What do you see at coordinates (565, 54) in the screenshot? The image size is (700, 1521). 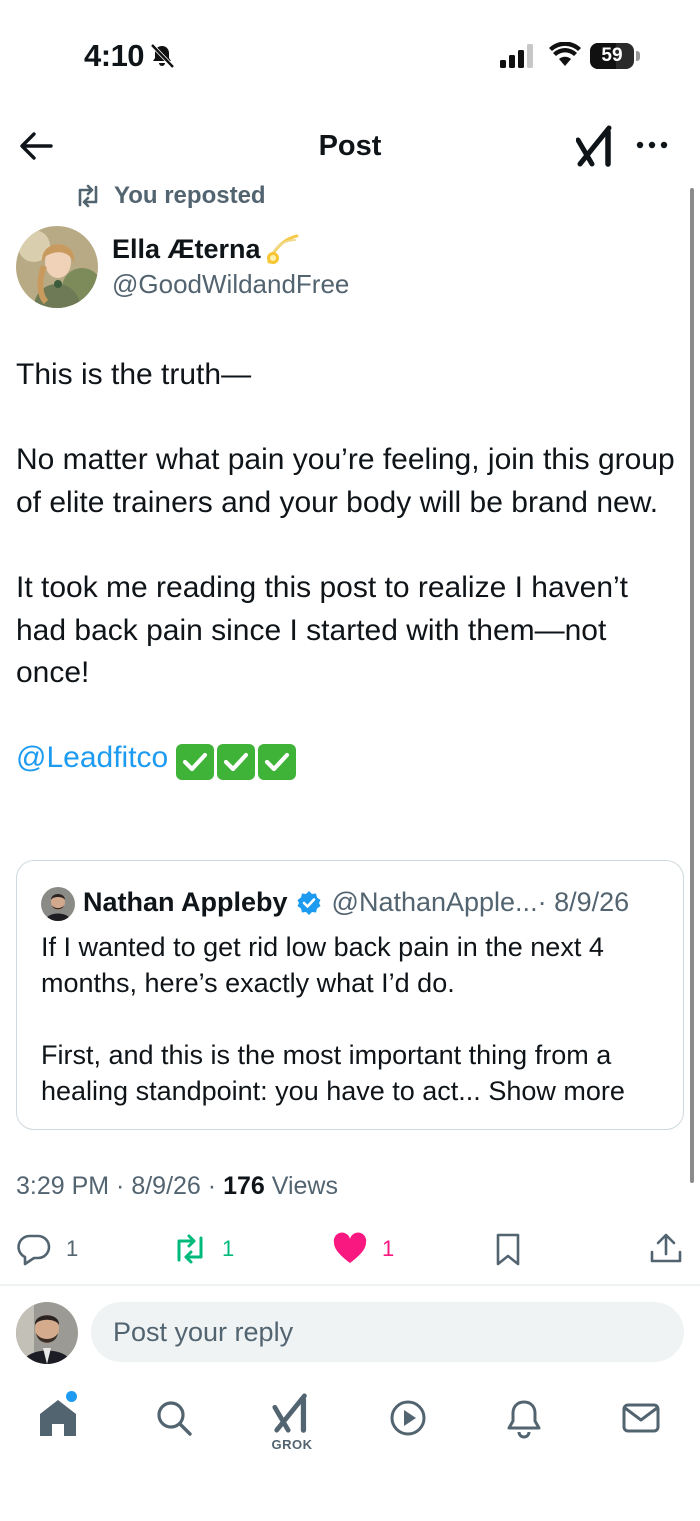 I see `wifi-icon` at bounding box center [565, 54].